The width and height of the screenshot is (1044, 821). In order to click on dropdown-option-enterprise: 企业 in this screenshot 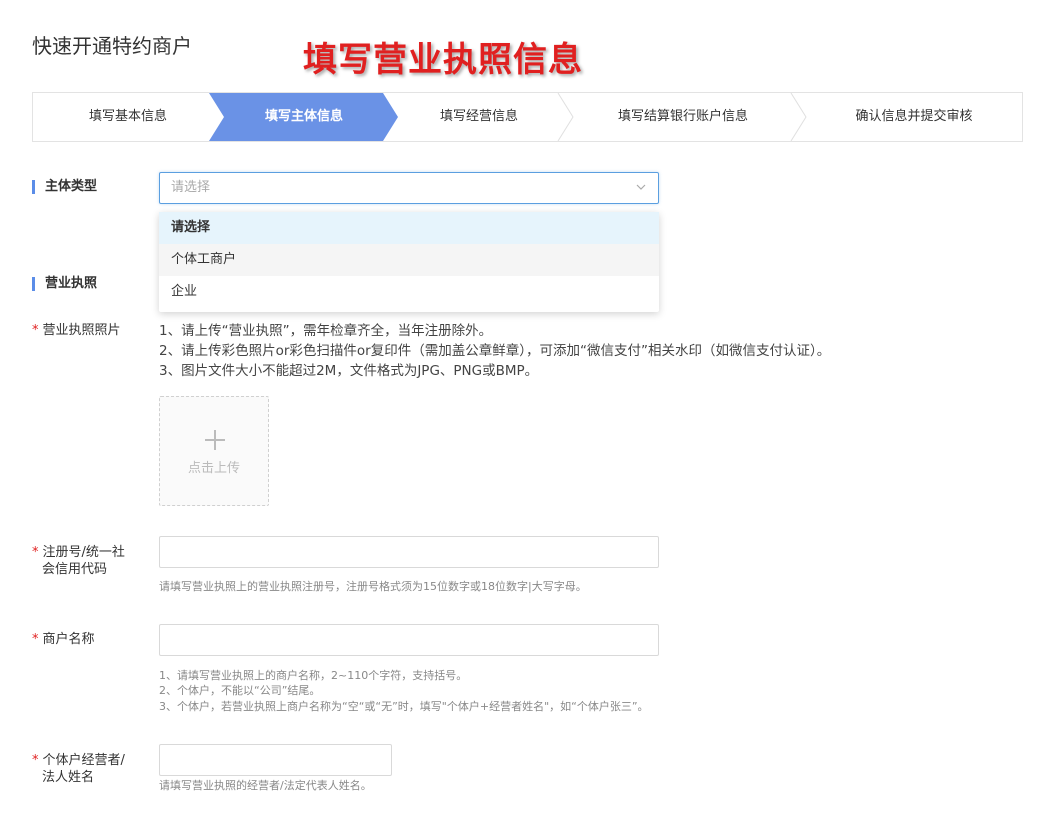, I will do `click(409, 292)`.